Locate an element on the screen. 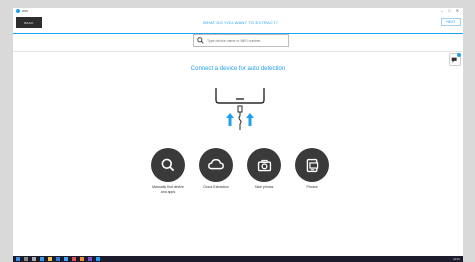 This screenshot has width=475, height=262. connect-title: Connect a device for auto detection is located at coordinates (238, 69).